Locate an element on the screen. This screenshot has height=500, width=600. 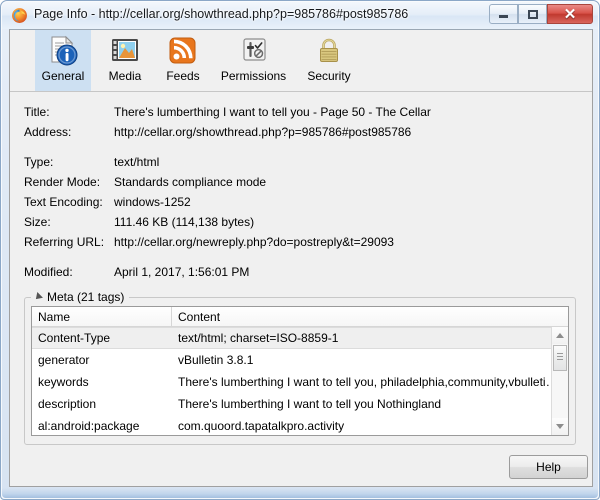
tab-media-label: Media is located at coordinates (125, 76).